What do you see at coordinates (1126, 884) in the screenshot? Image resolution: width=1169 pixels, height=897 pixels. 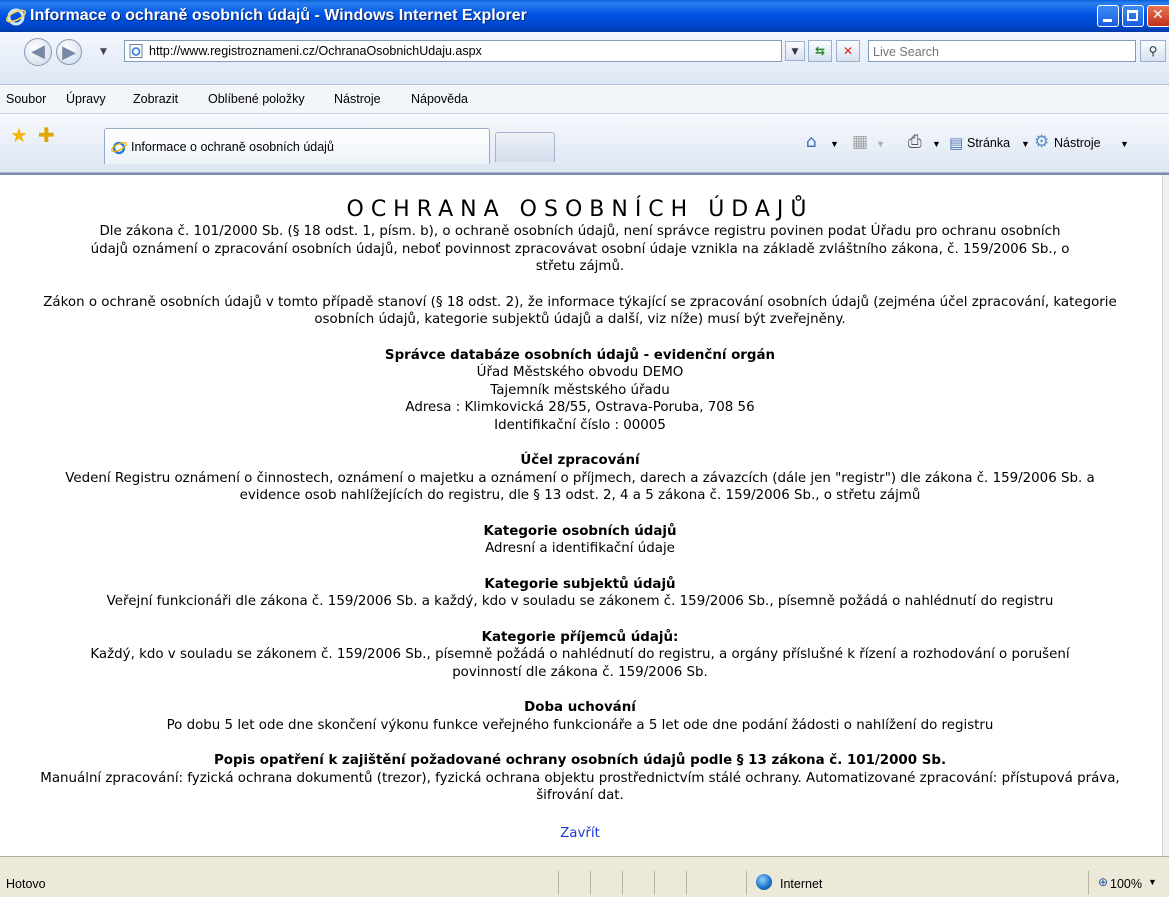 I see `zoom-level: 100%` at bounding box center [1126, 884].